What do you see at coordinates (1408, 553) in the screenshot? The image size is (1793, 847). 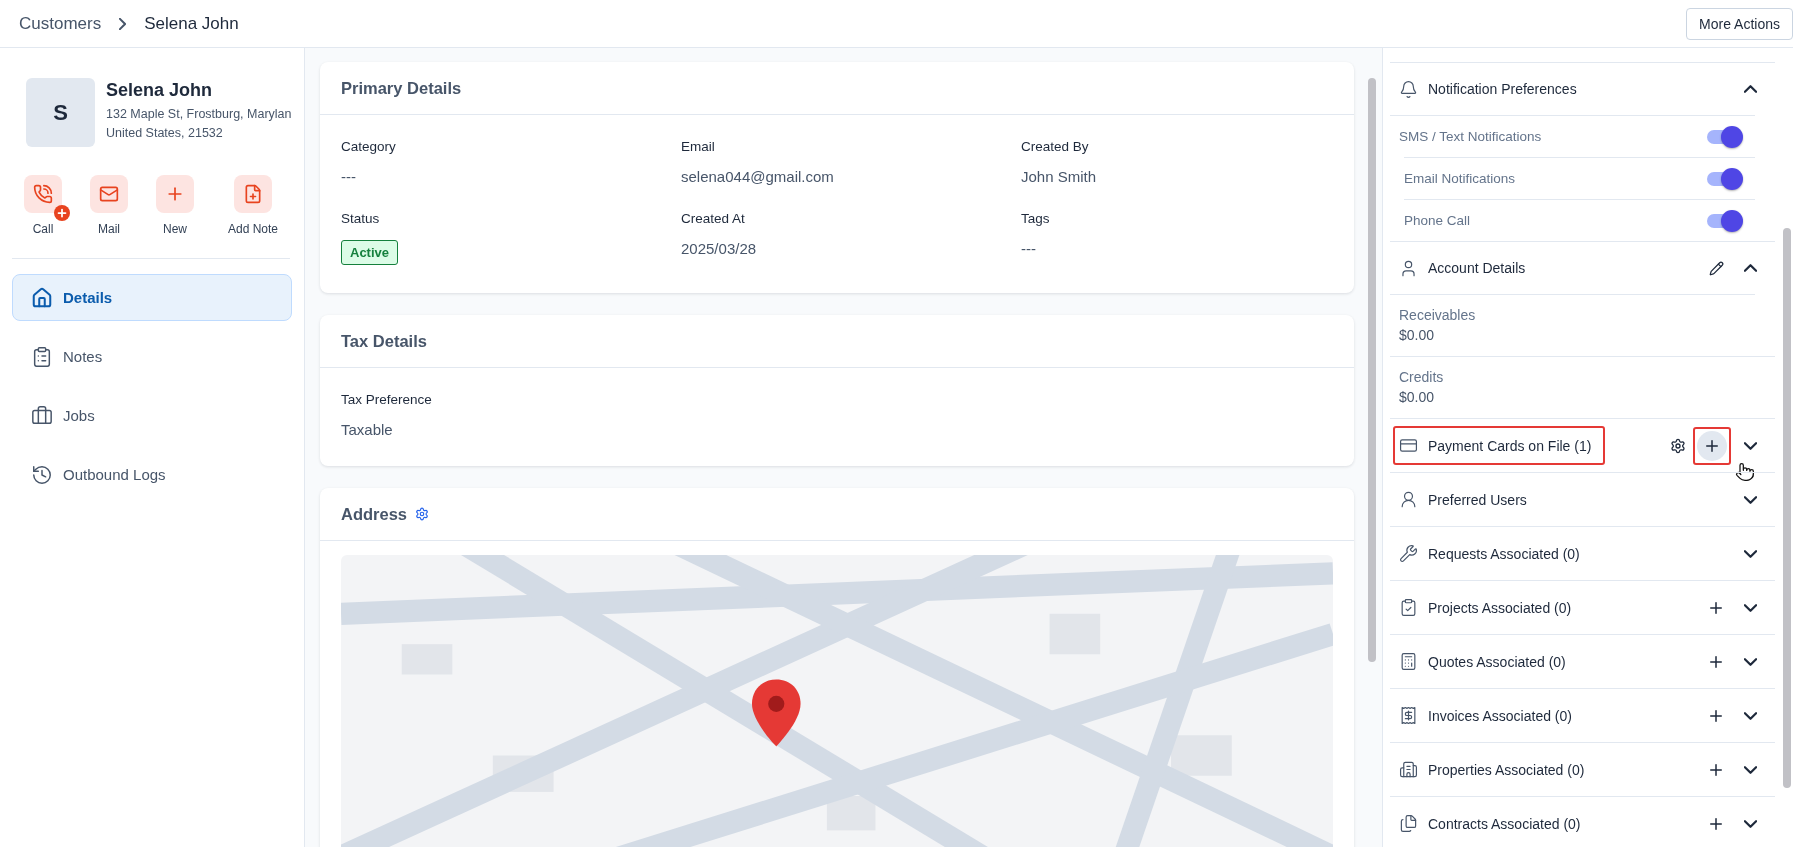 I see `wrench-icon` at bounding box center [1408, 553].